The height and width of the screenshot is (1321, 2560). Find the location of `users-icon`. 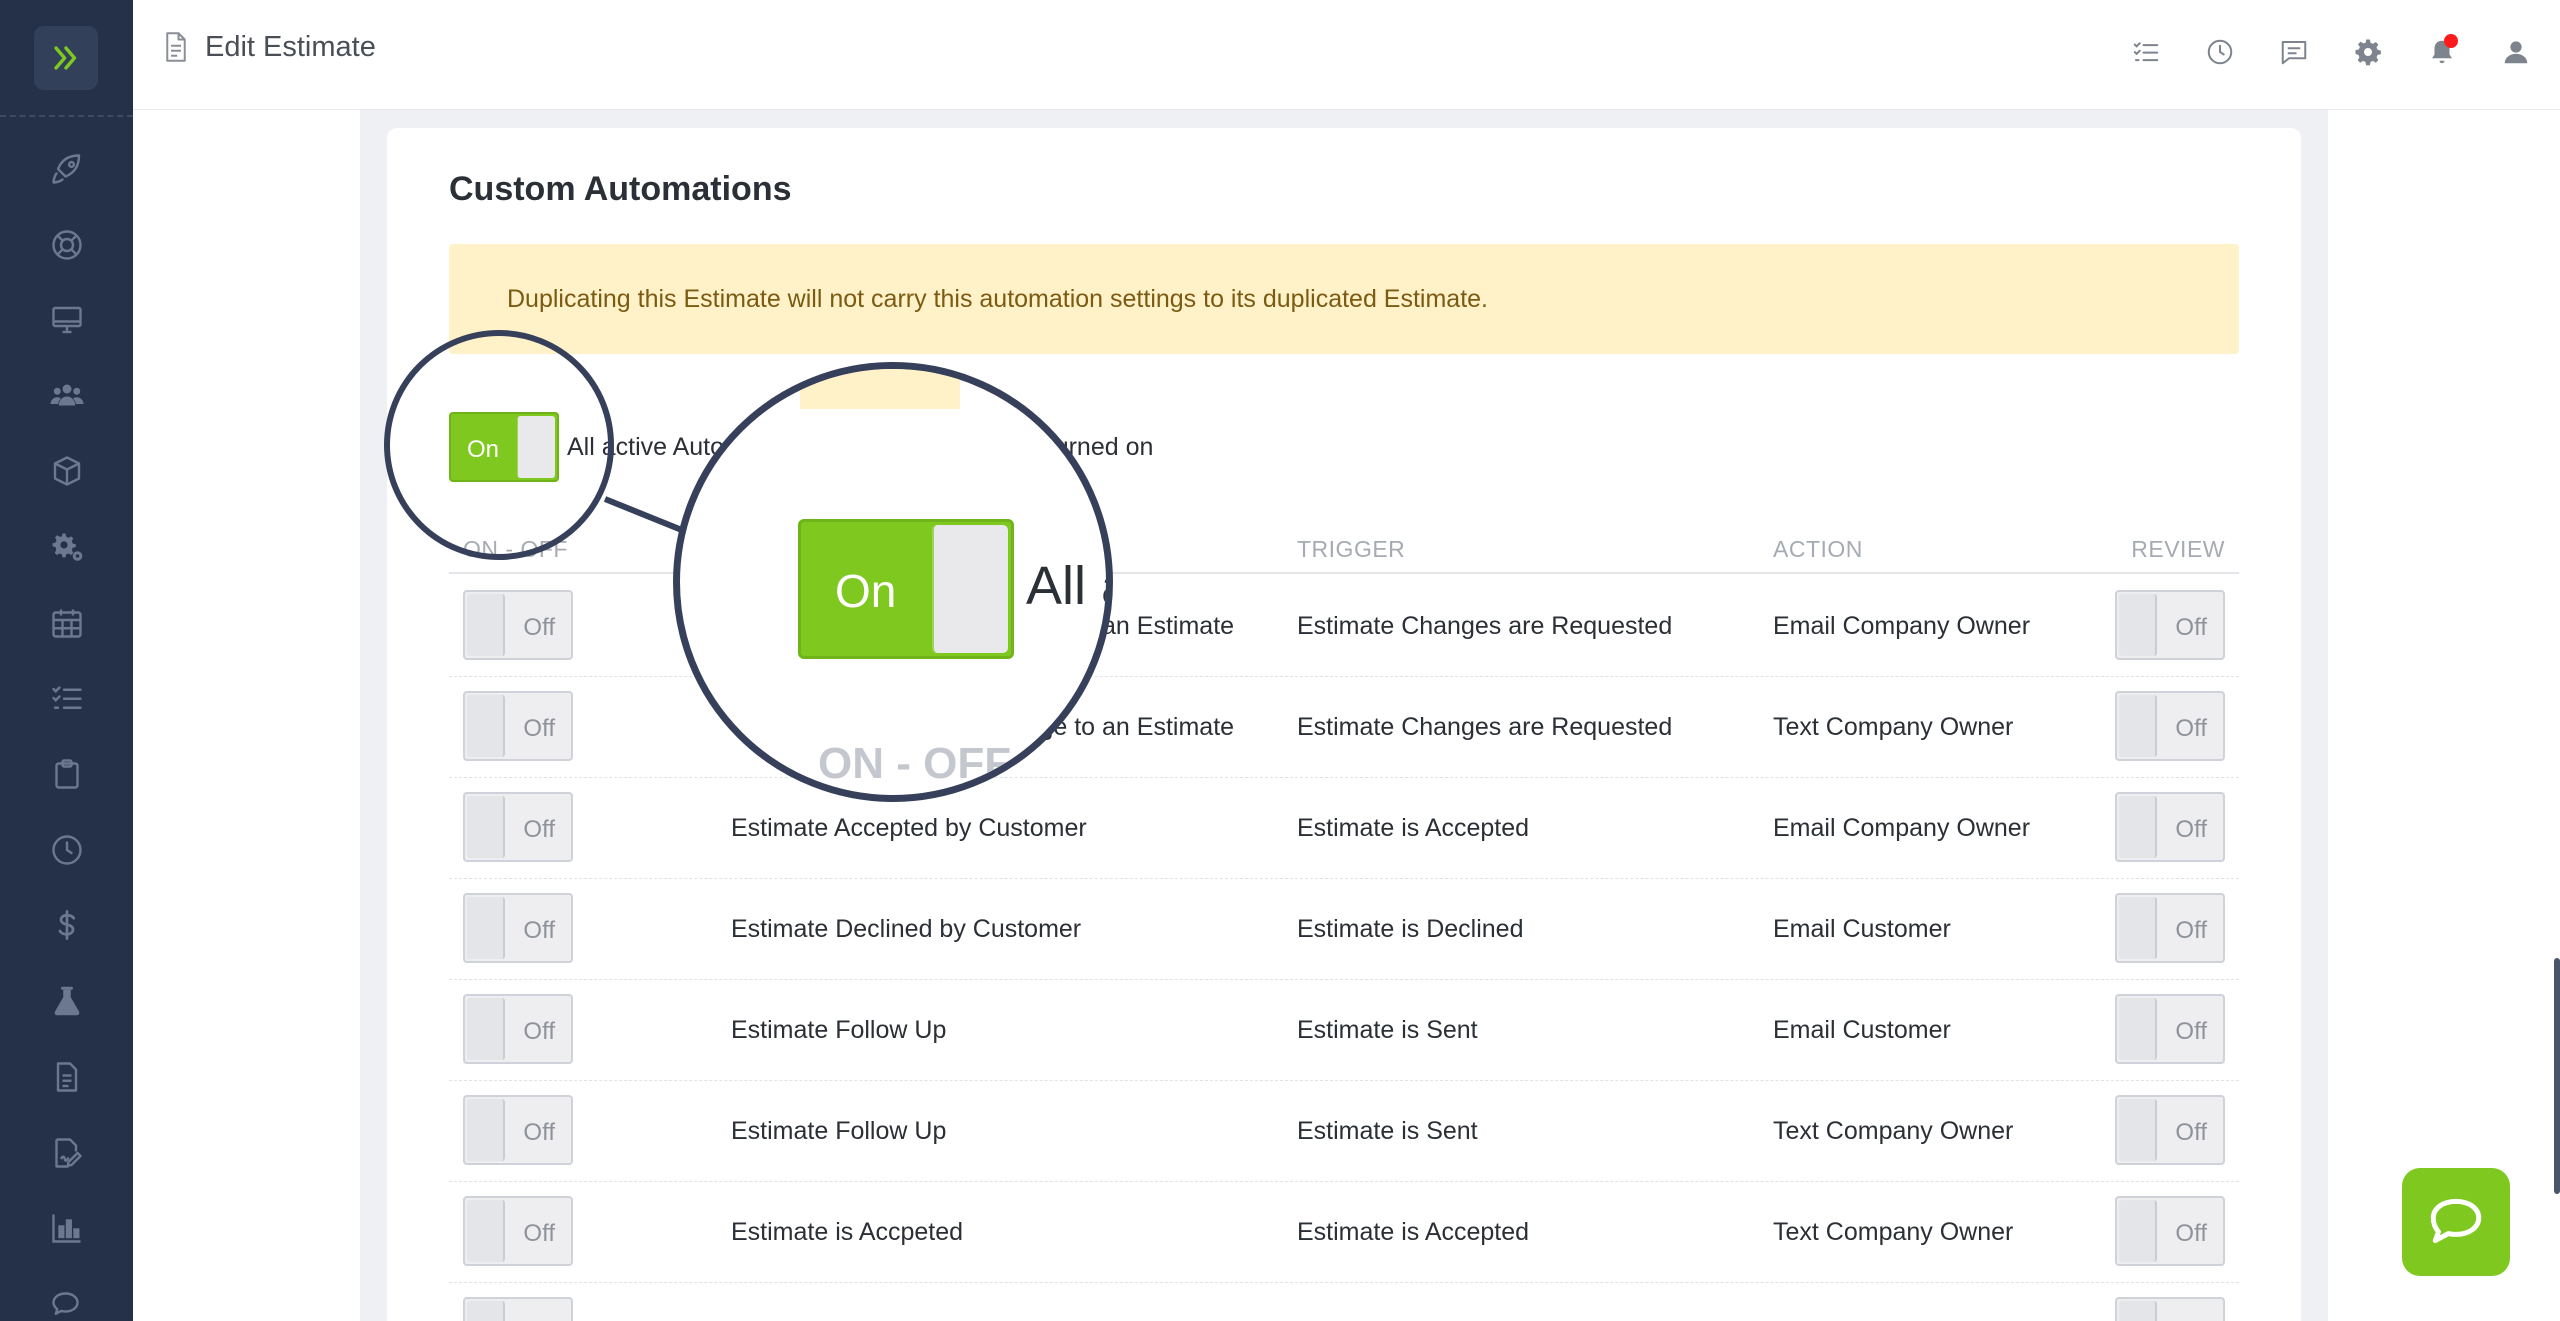

users-icon is located at coordinates (66, 395).